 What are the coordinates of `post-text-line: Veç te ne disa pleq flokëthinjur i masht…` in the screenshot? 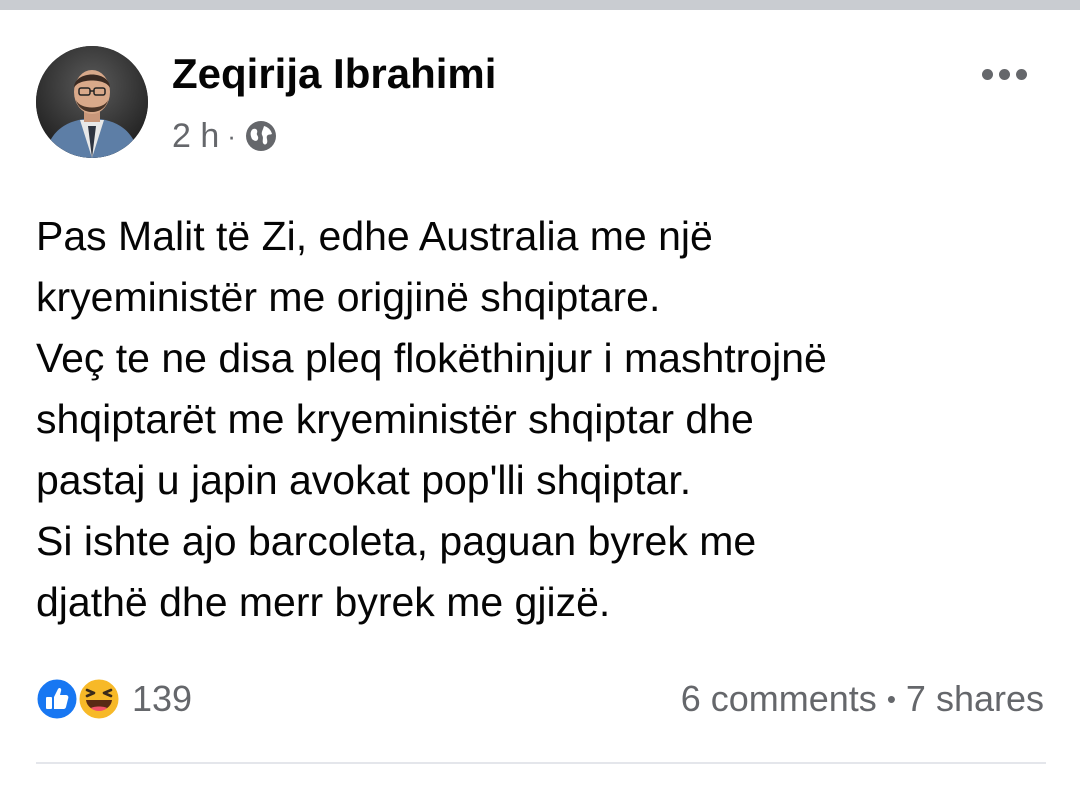 It's located at (431, 358).